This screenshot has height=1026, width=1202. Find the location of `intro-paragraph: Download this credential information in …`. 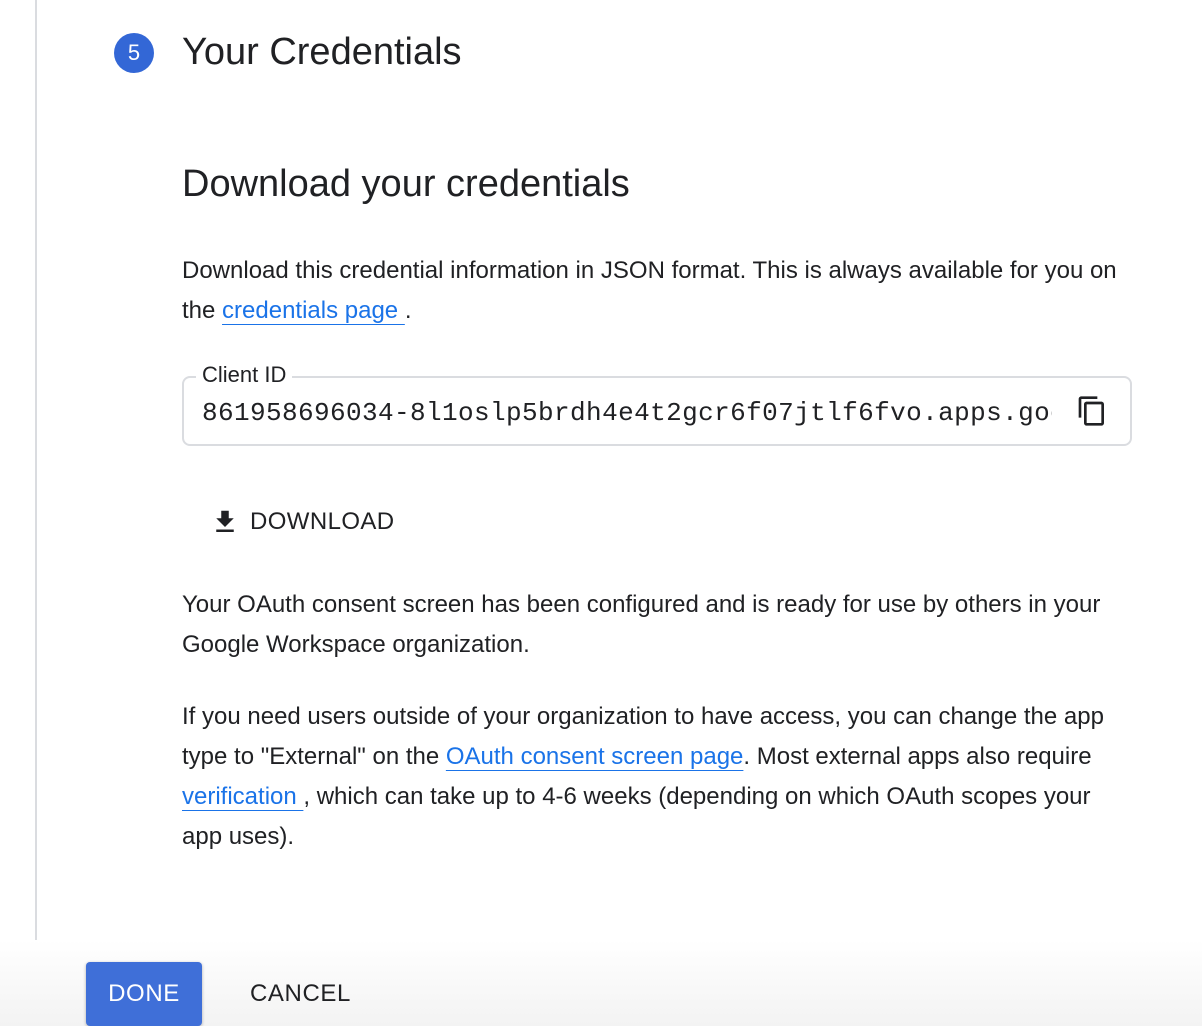

intro-paragraph: Download this credential information in … is located at coordinates (657, 291).